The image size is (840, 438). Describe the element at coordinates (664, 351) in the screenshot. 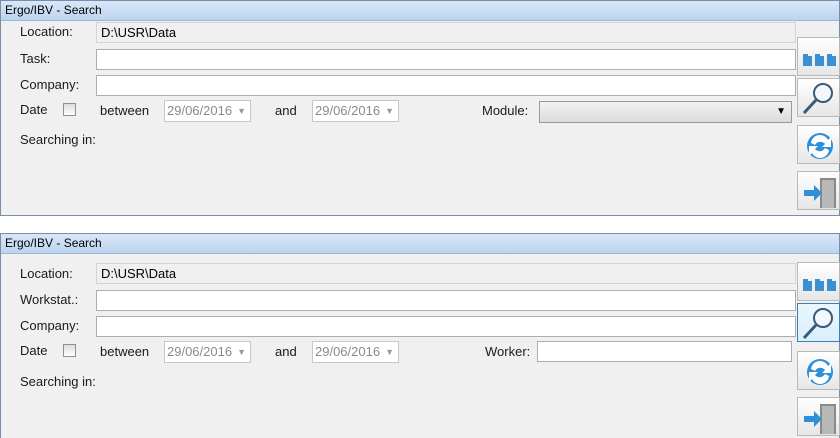

I see `worker-input` at that location.